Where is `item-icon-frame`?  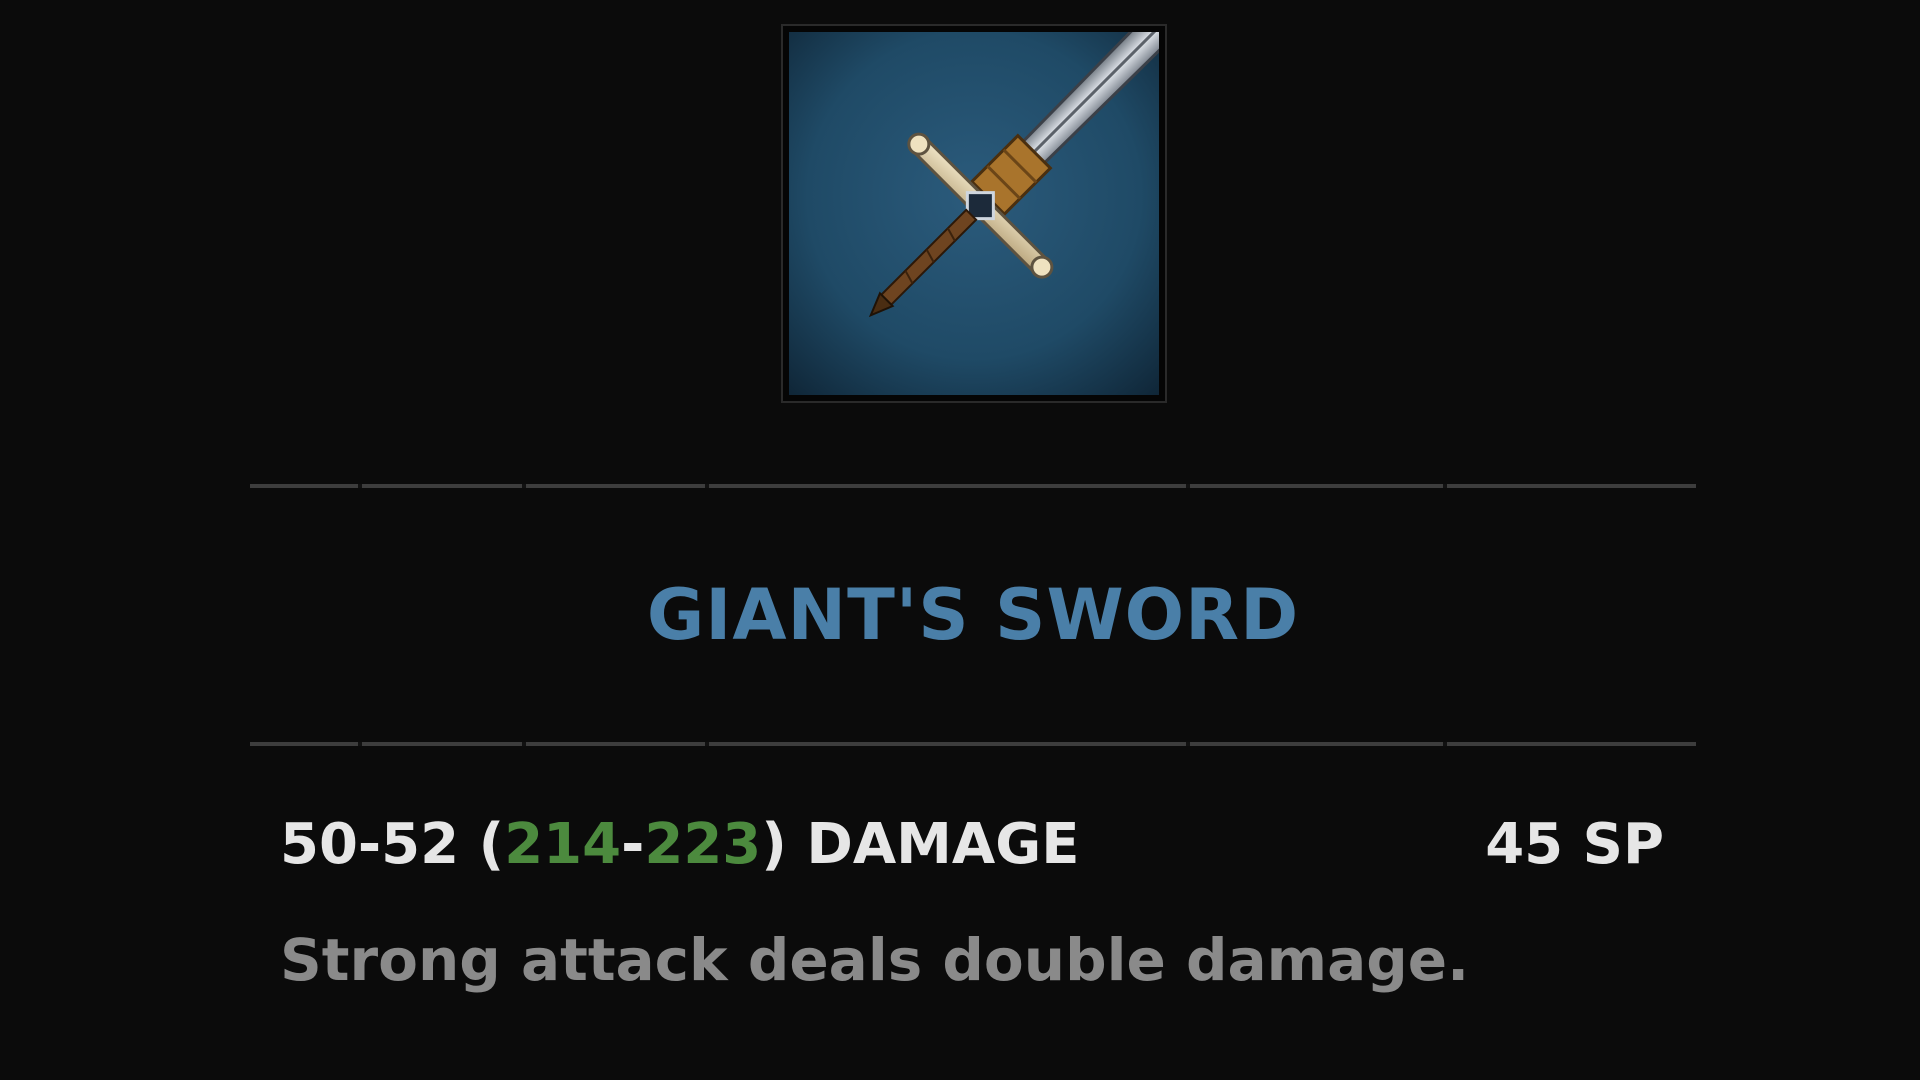
item-icon-frame is located at coordinates (974, 213).